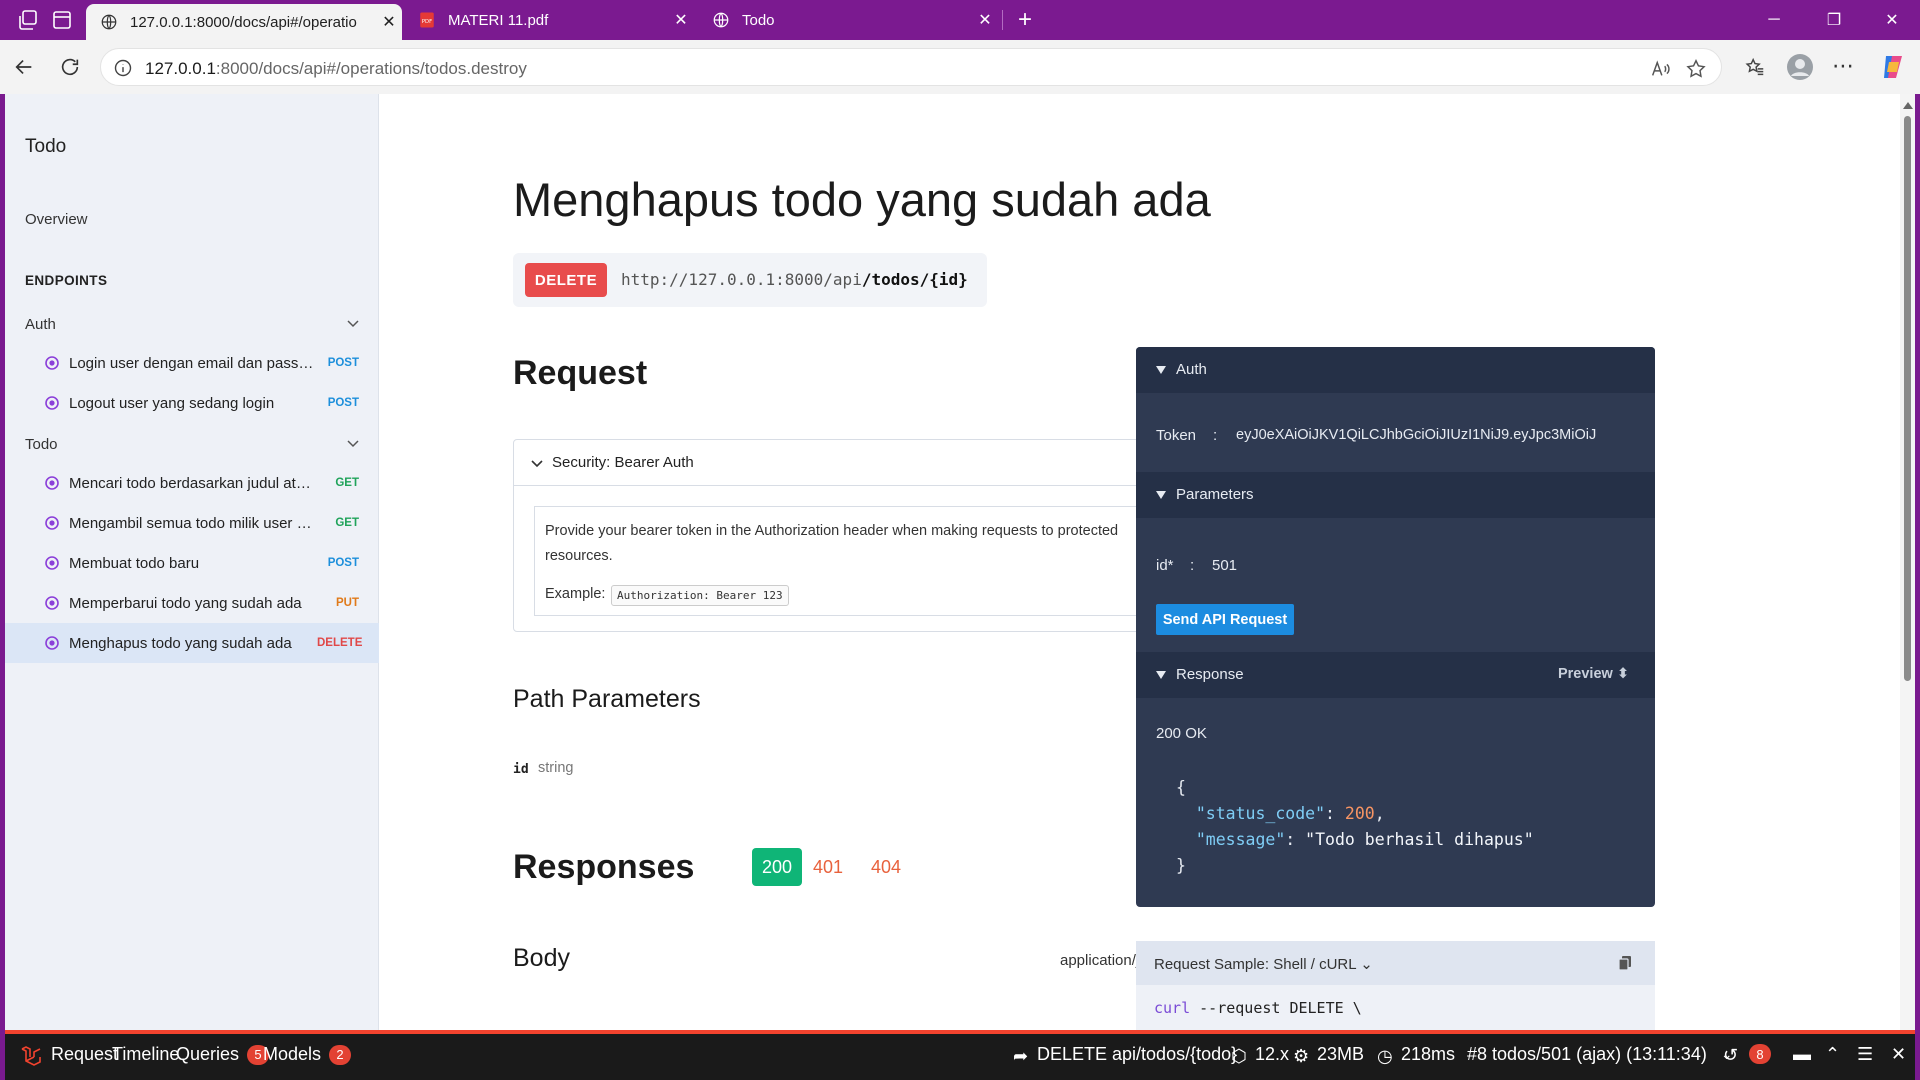 The width and height of the screenshot is (1920, 1080). What do you see at coordinates (145, 1054) in the screenshot?
I see `debug-tab-timeline: Timeline` at bounding box center [145, 1054].